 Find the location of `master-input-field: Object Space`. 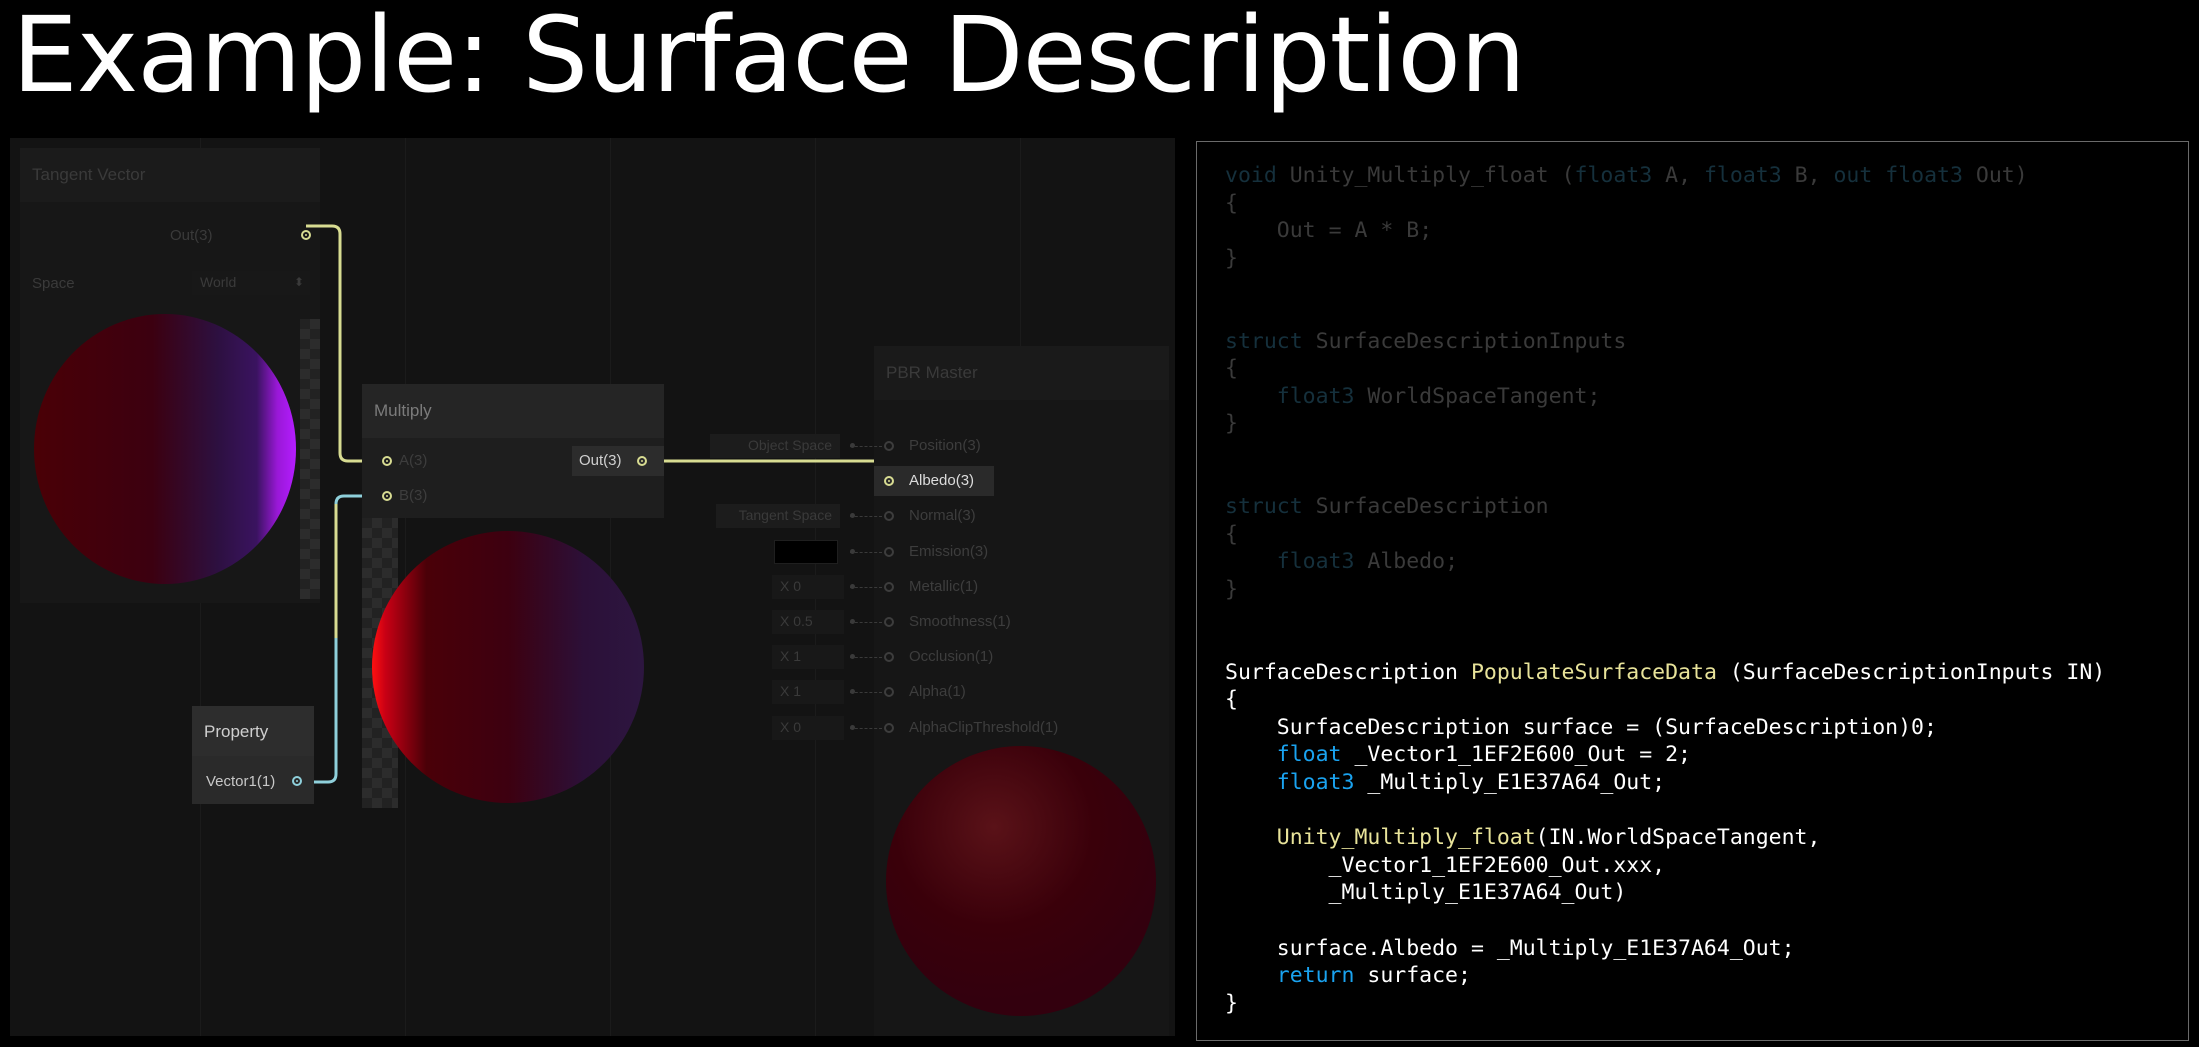

master-input-field: Object Space is located at coordinates (775, 446).